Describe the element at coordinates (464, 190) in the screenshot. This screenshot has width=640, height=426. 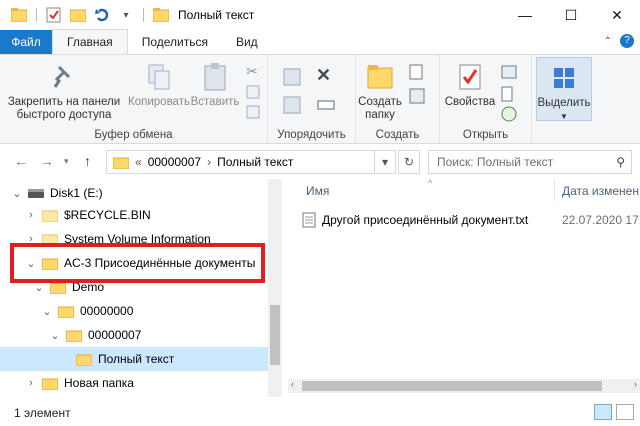
I see `column-headers: Имя ^ Дата изменен` at that location.